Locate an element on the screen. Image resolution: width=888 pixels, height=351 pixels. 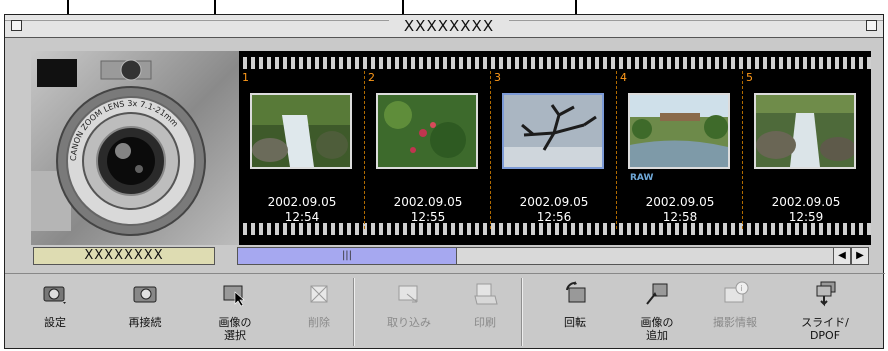
thumbnail-frame-3: 3 2002.09.05 12:56 is located at coordinates (554, 150).